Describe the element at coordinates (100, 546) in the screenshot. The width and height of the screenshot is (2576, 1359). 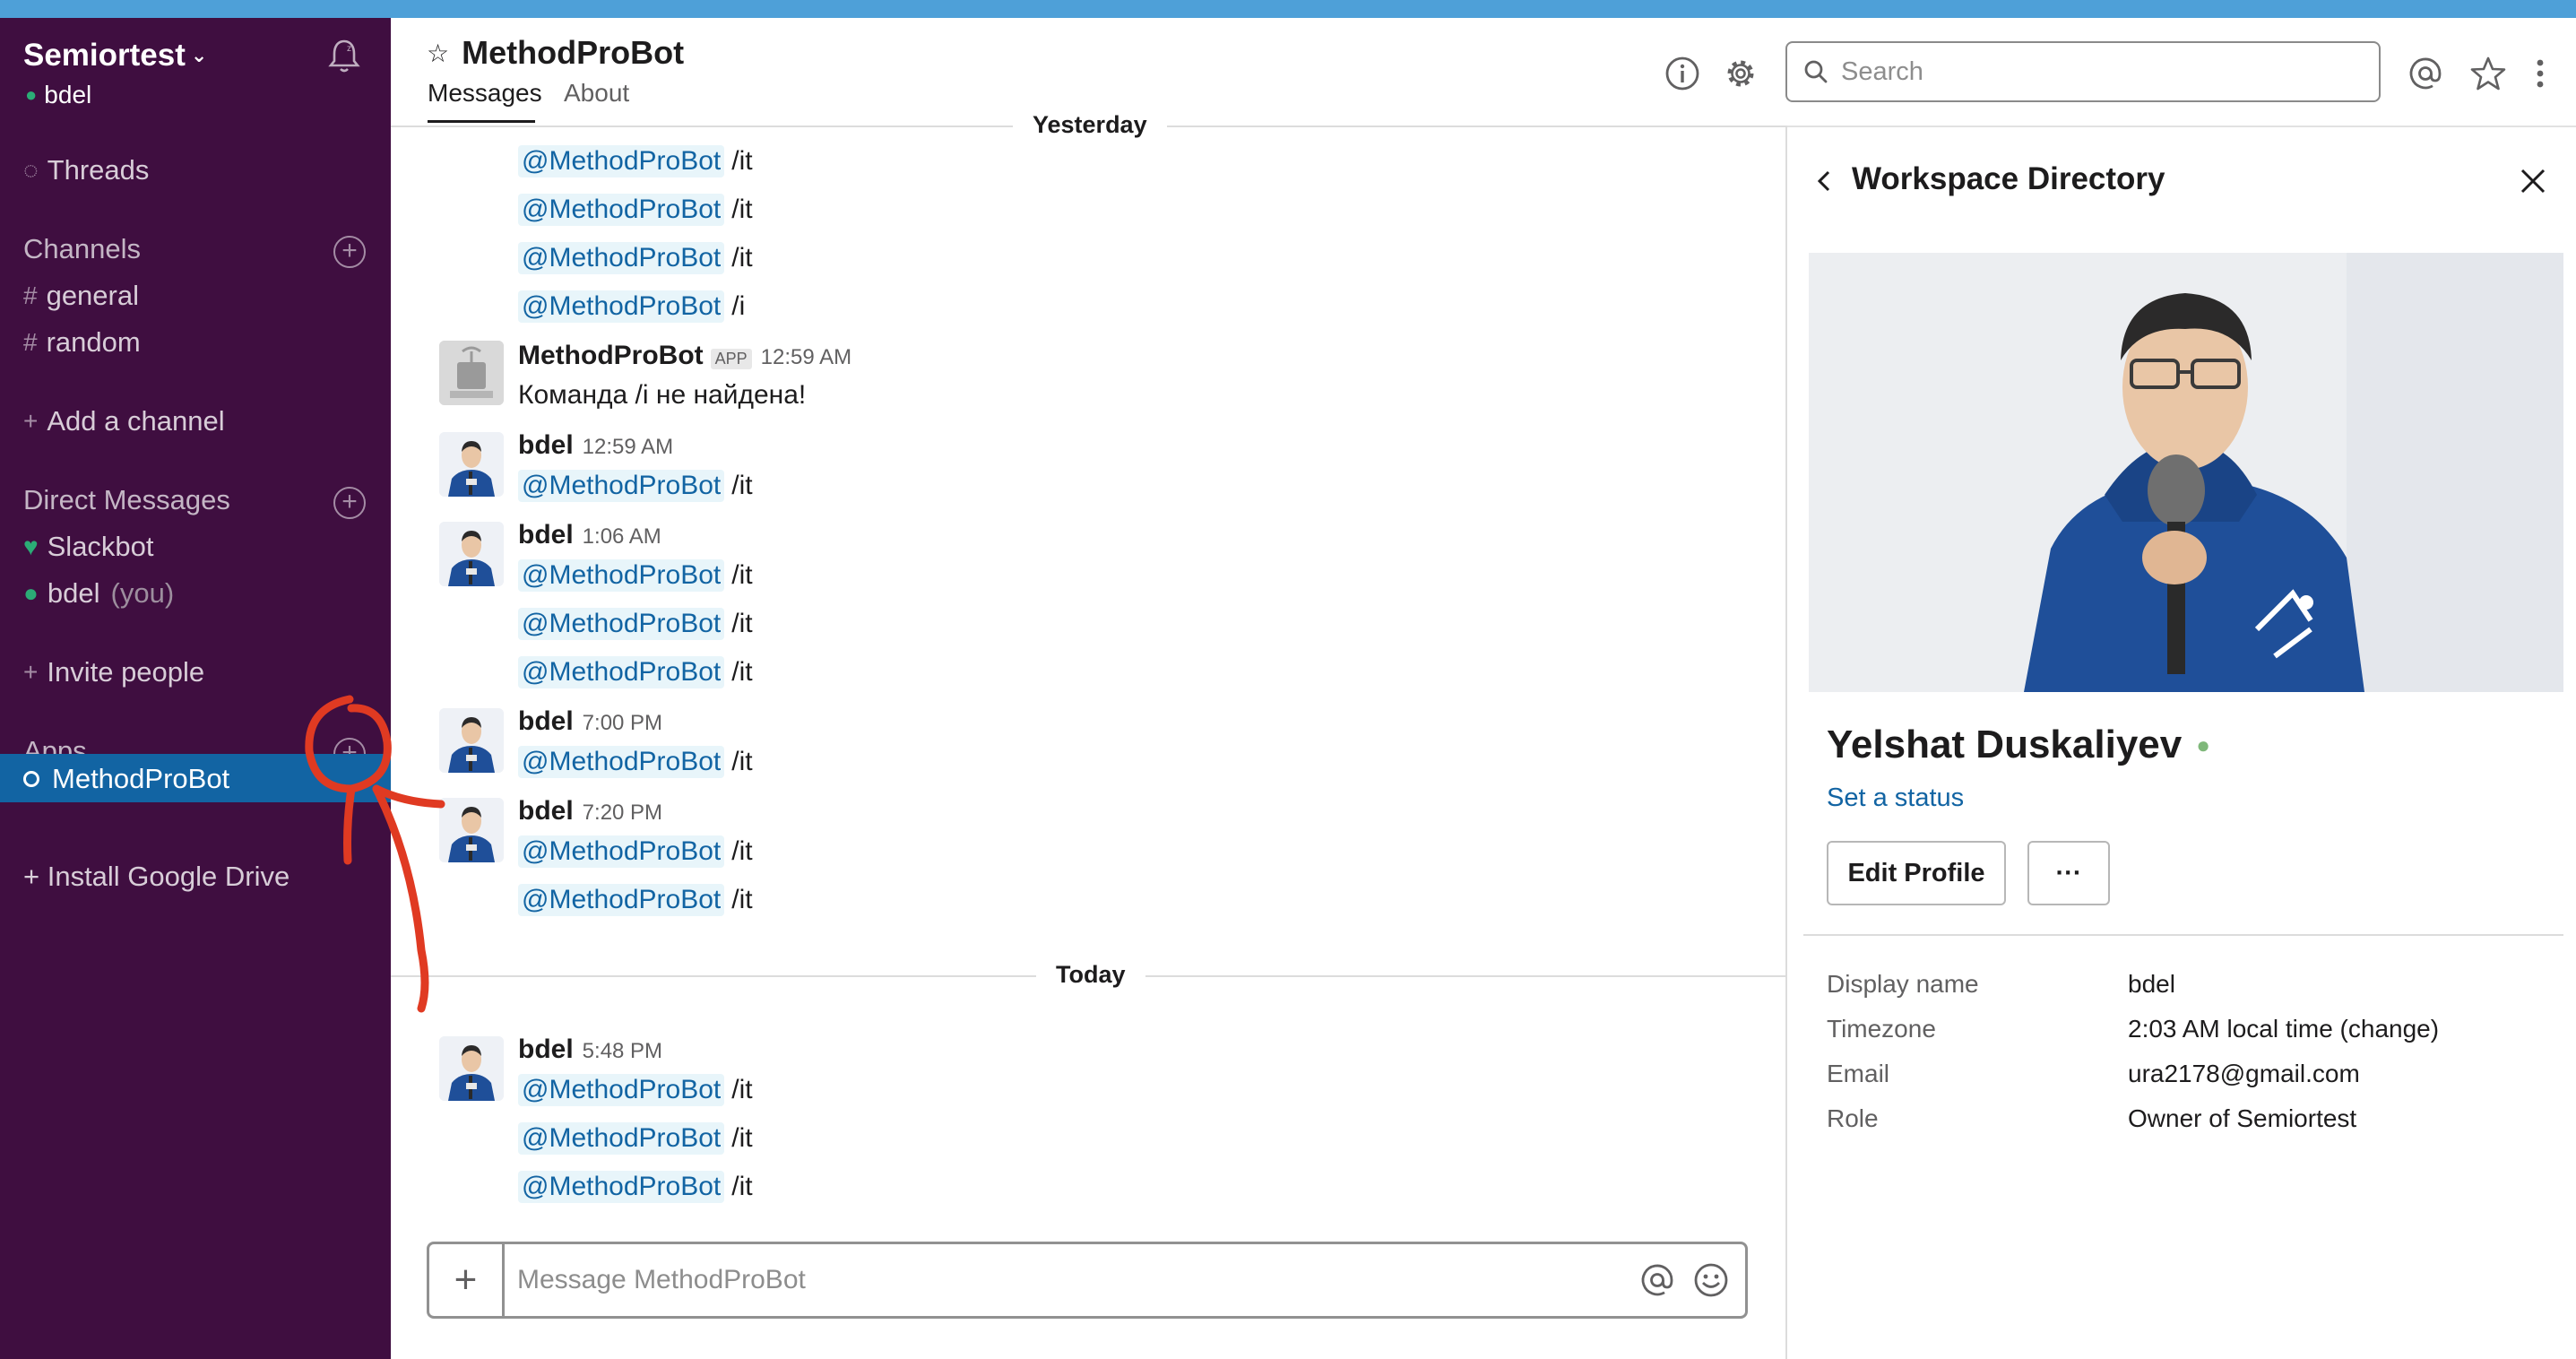
I see `dm-label: Slackbot` at that location.